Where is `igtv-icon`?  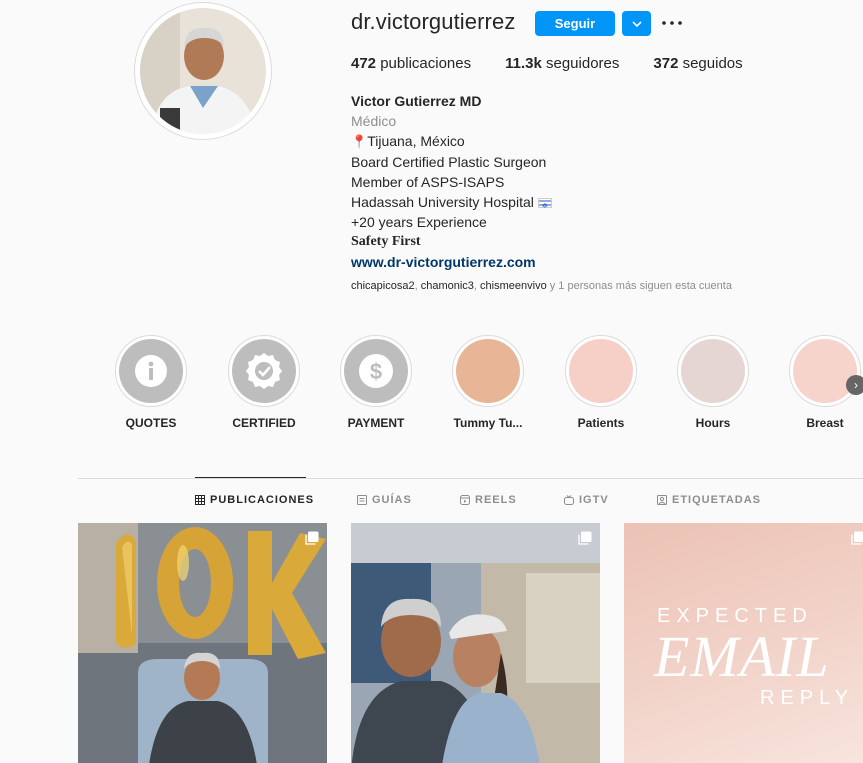
igtv-icon is located at coordinates (569, 500).